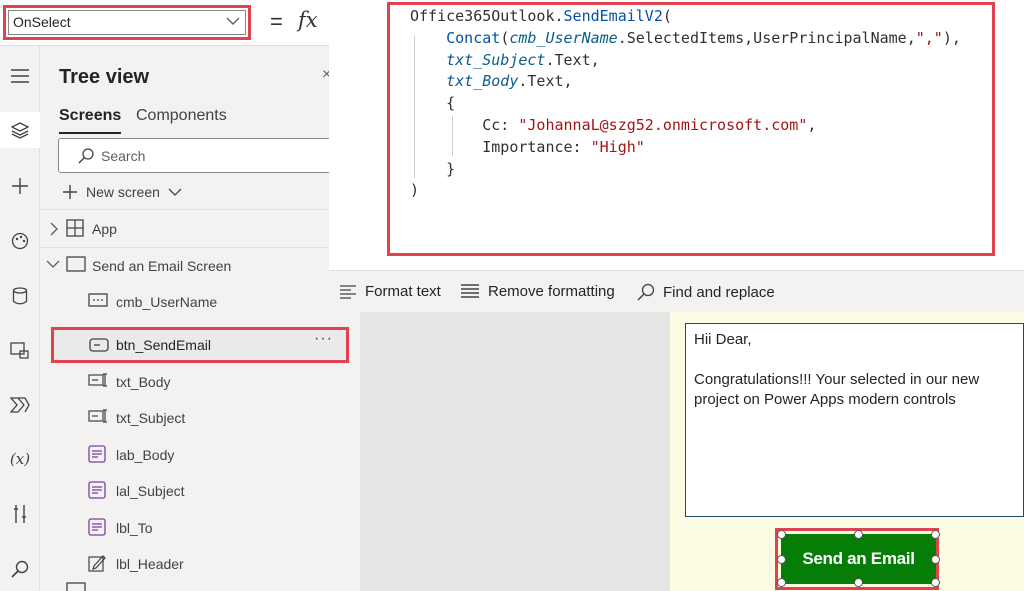  What do you see at coordinates (719, 292) in the screenshot?
I see `find-replace-label: Find and replace` at bounding box center [719, 292].